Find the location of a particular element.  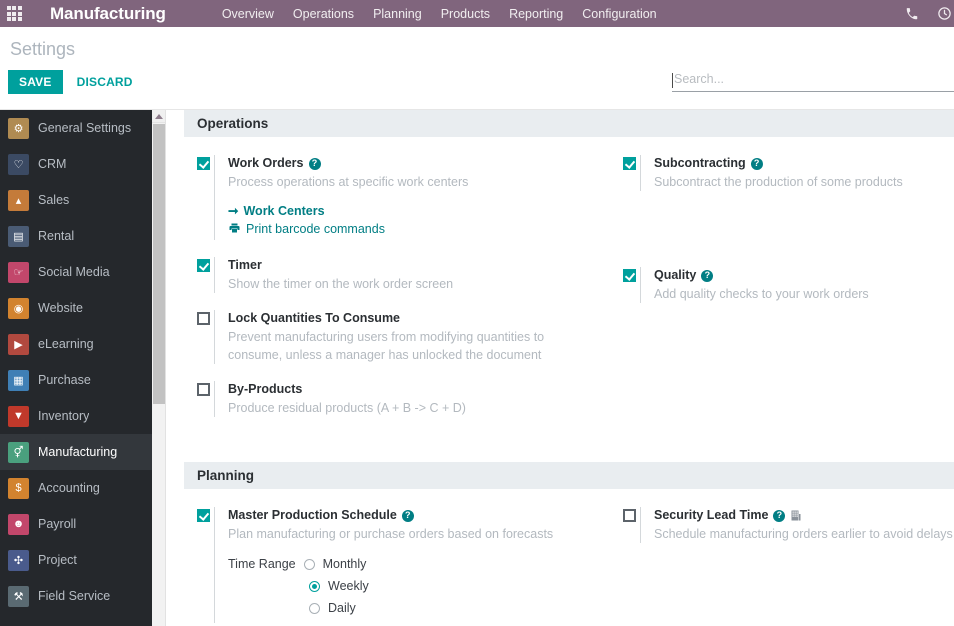

mps-title-row: Master Production Schedule ? is located at coordinates (419, 515).